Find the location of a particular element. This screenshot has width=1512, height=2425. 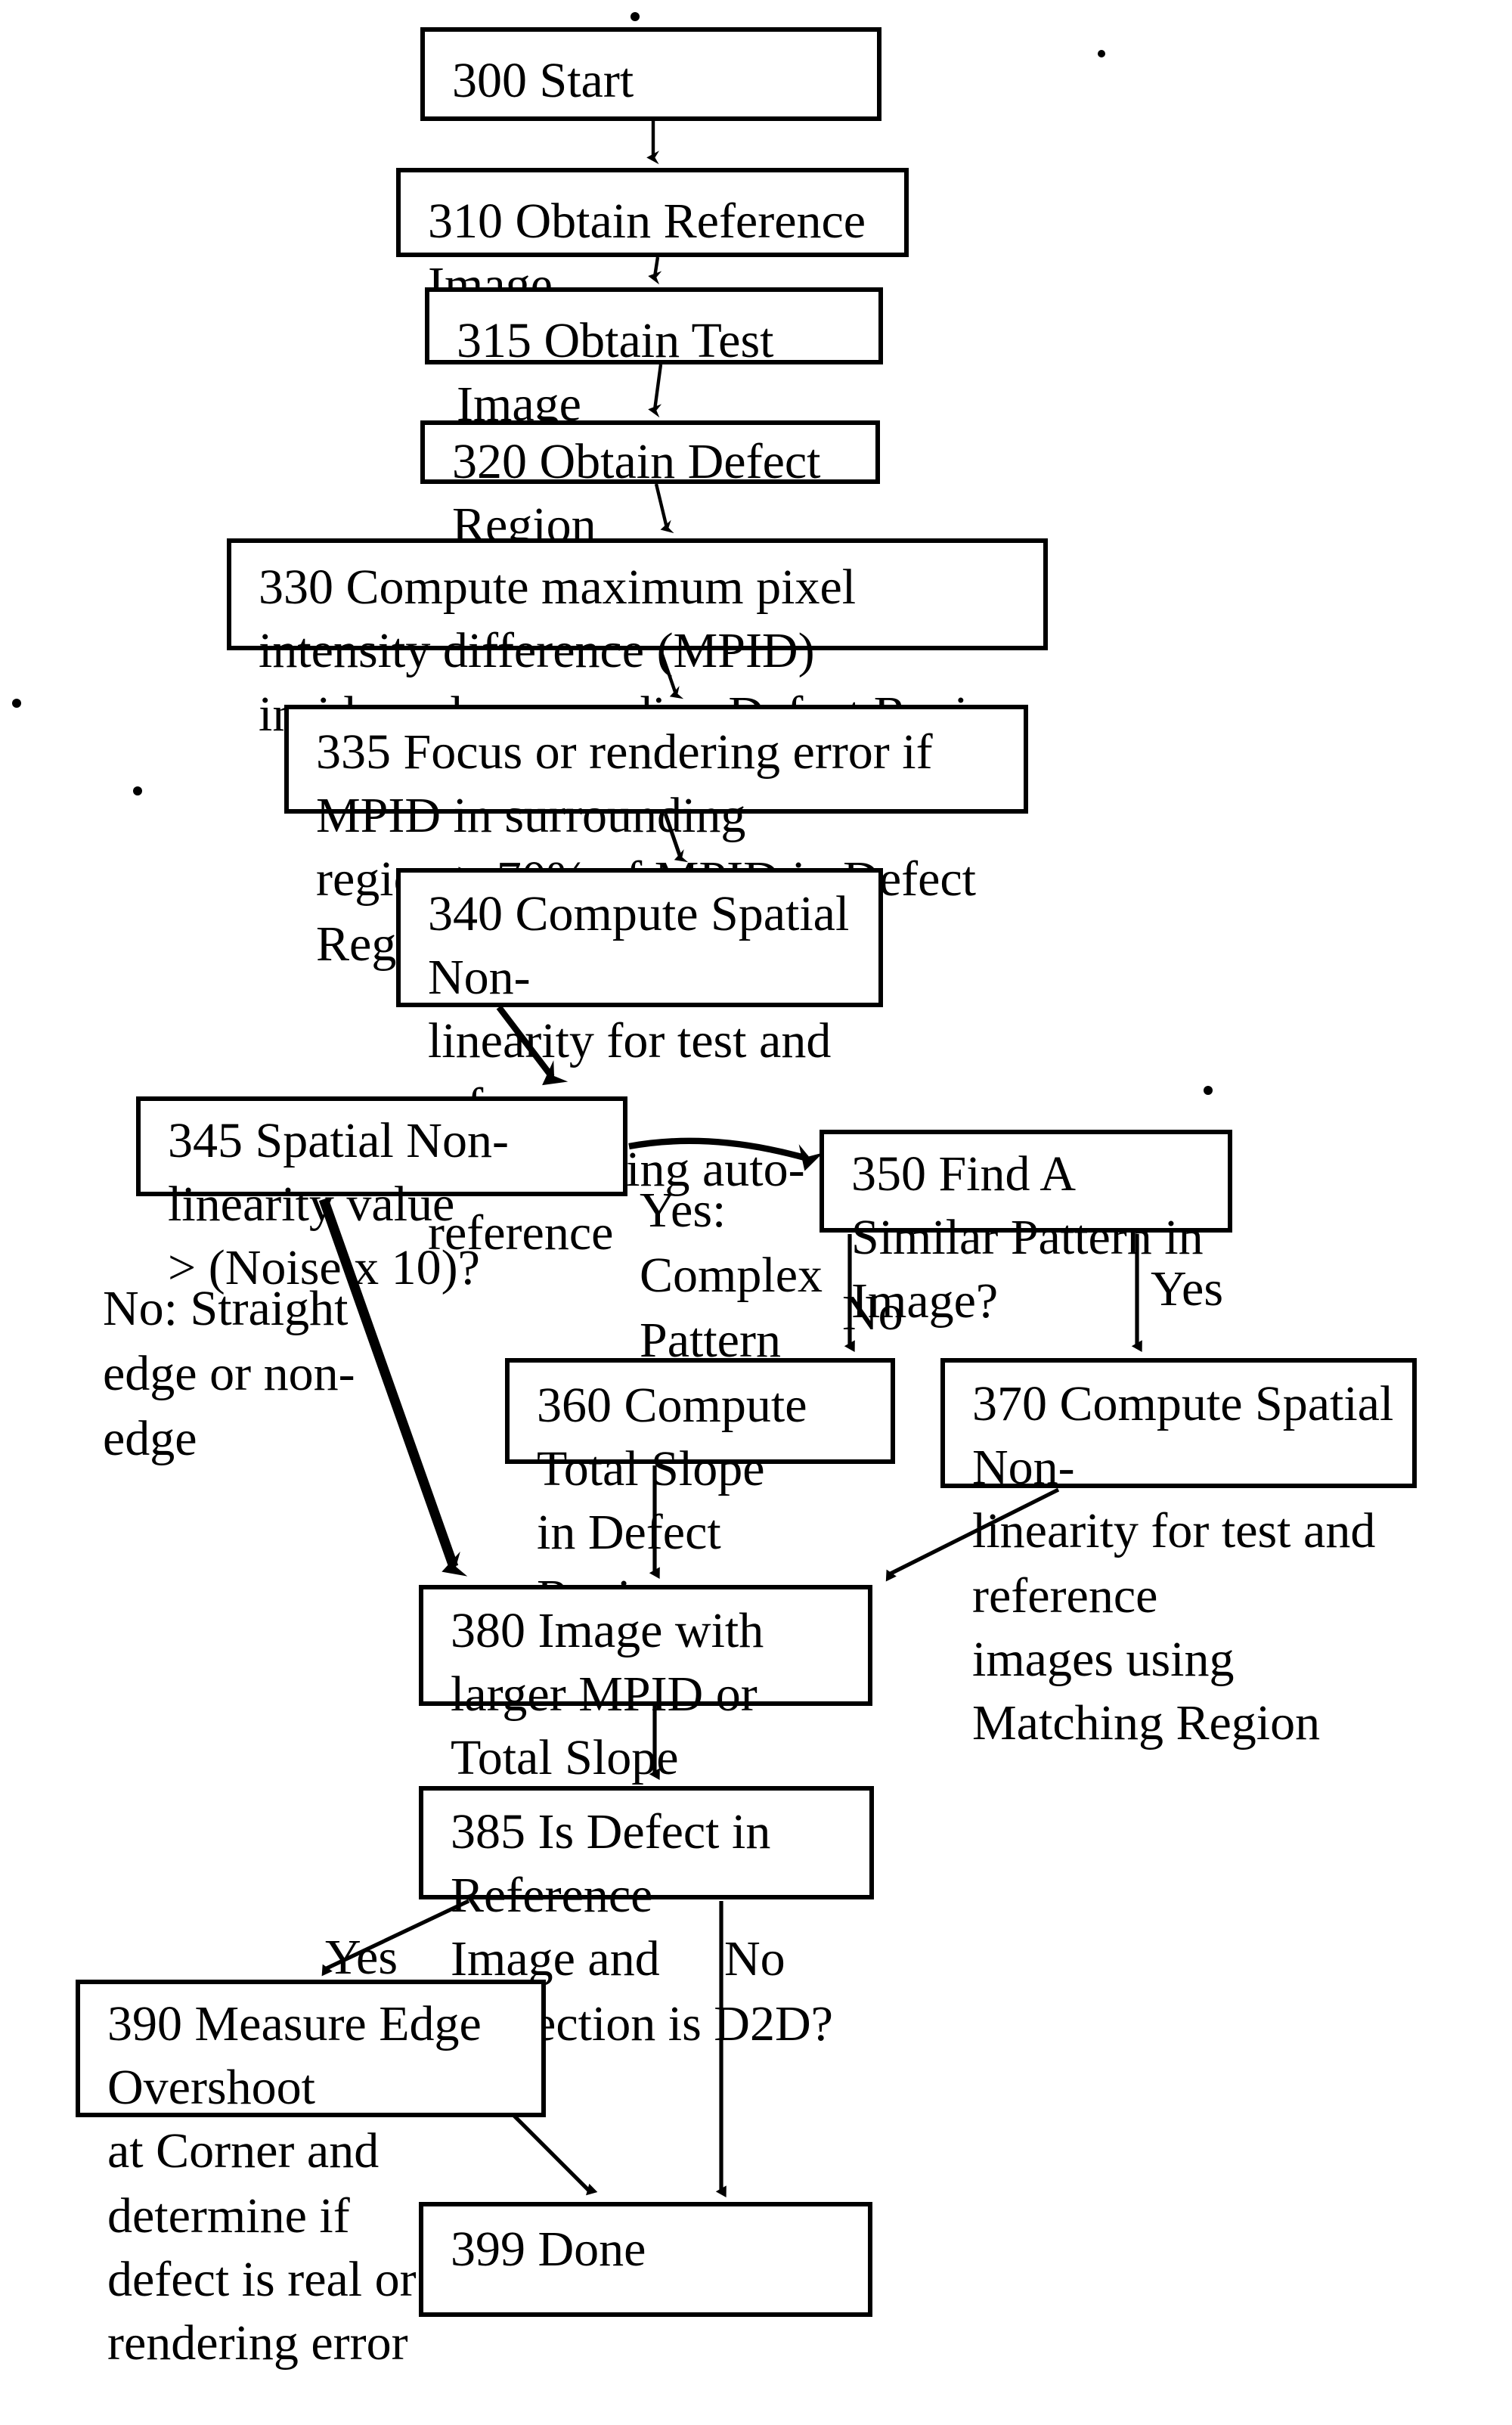

flow-node-300-label: 300 Start is located at coordinates (543, 81).